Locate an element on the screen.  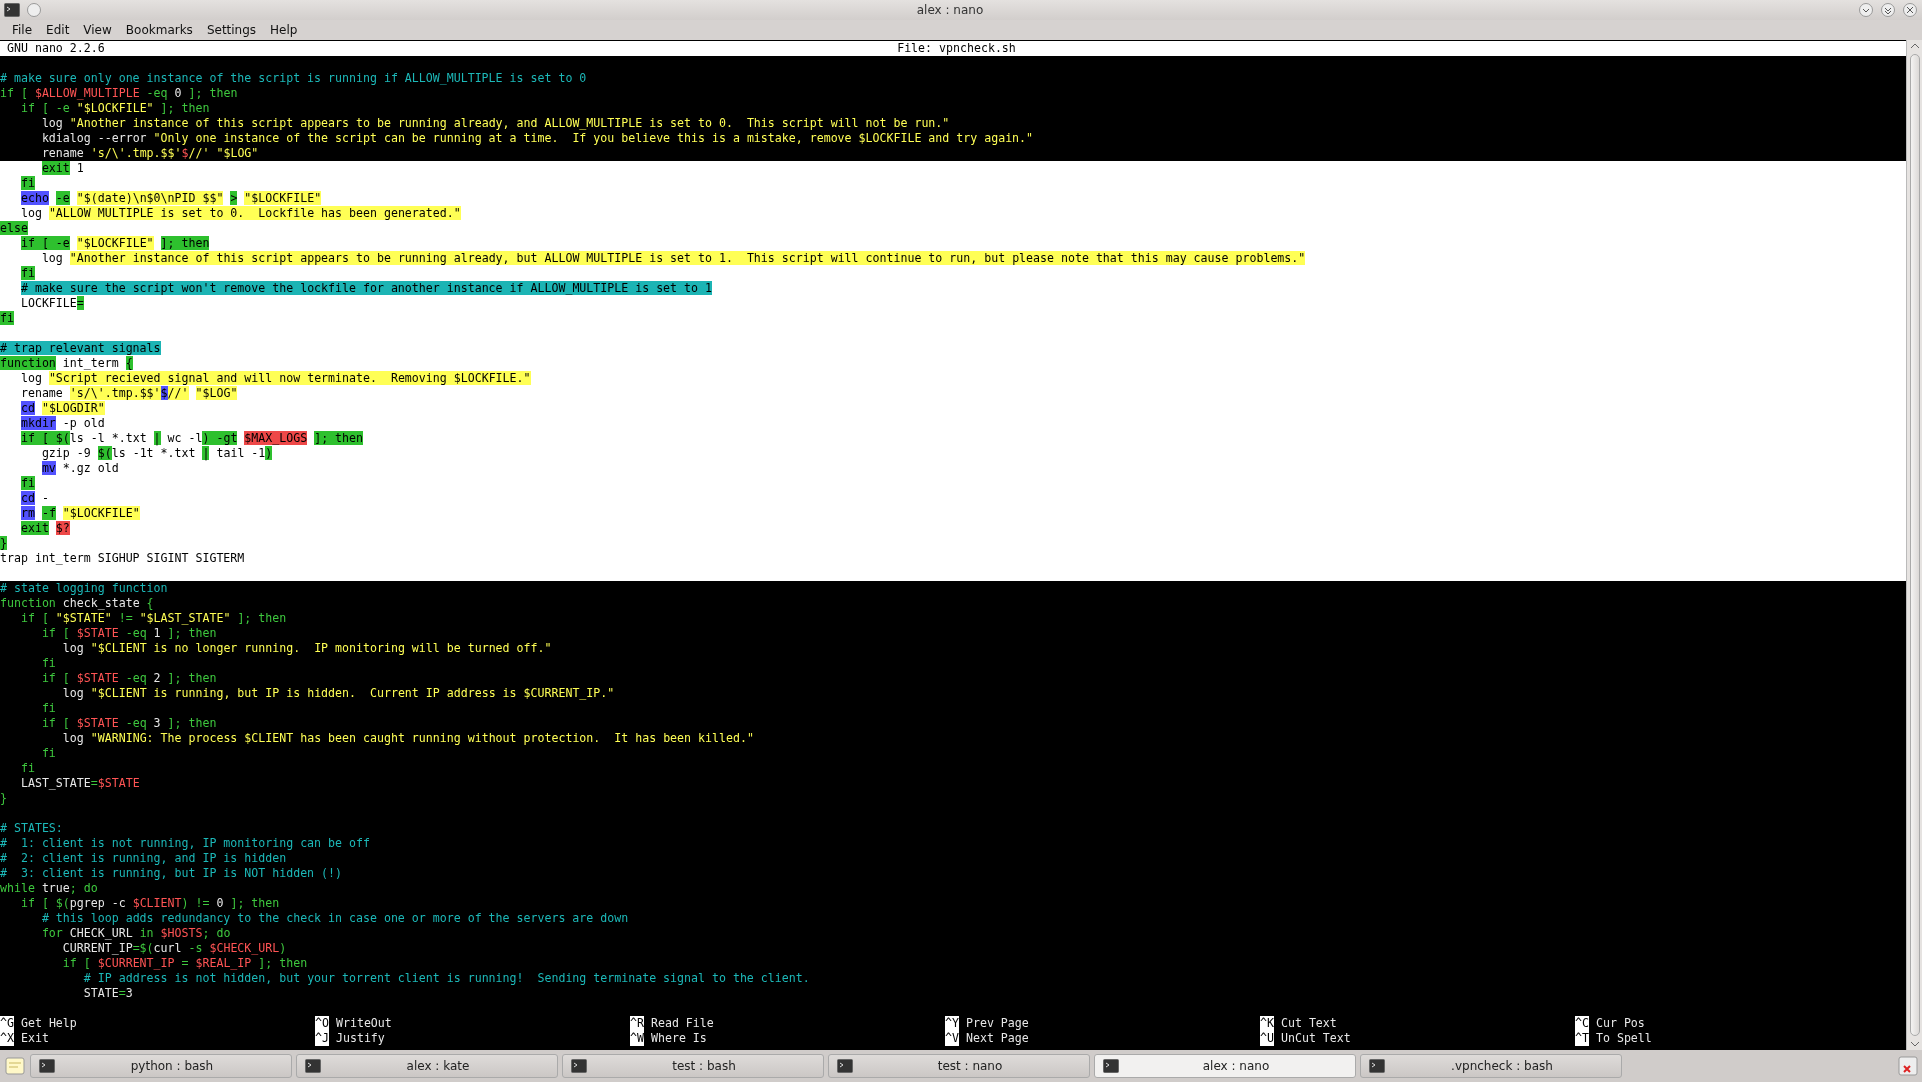
code-line: log "$CLIENT is running, but IP is hidden. Current IP address is $CURRENT_IP." is located at coordinates (338, 693).